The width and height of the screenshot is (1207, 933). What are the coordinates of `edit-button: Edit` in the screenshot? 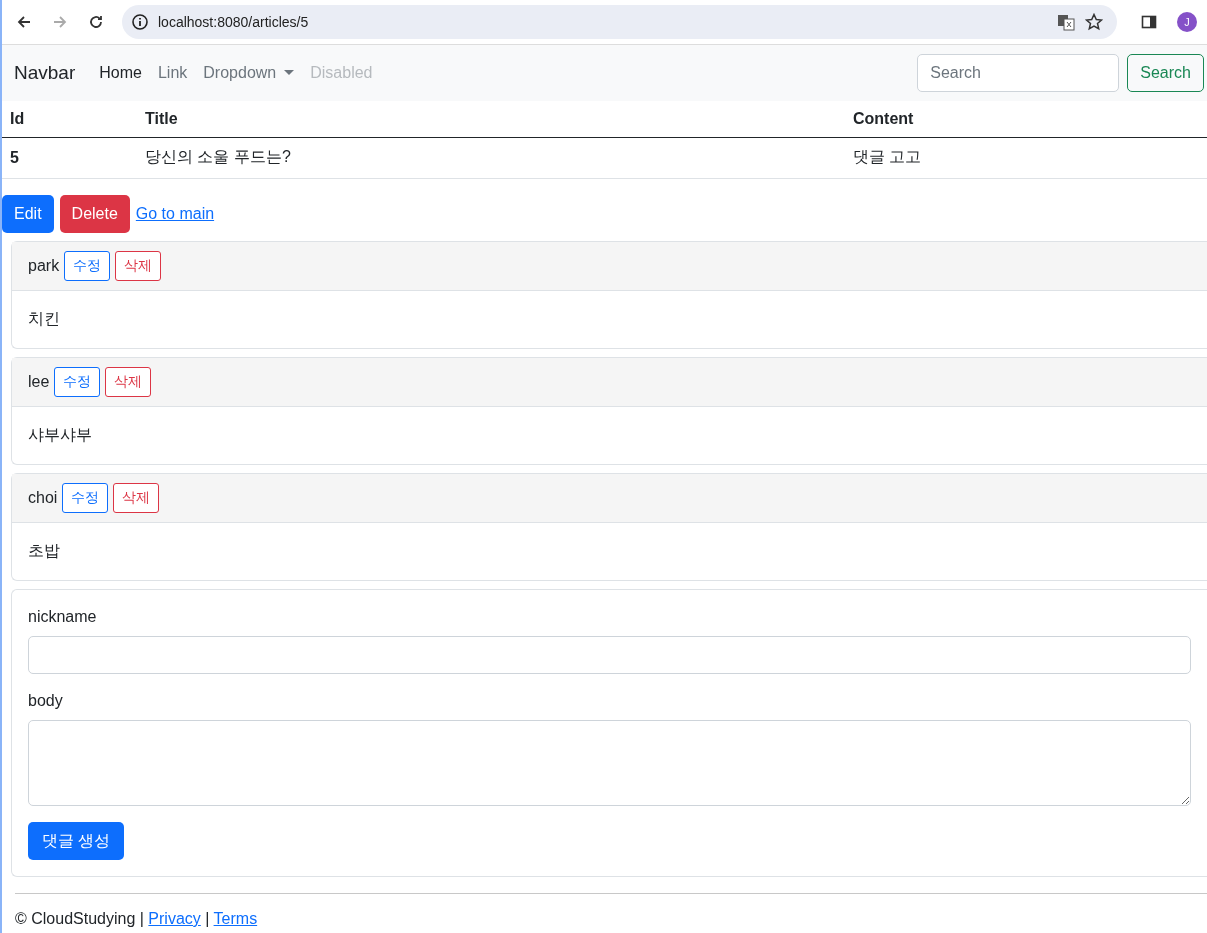 It's located at (28, 214).